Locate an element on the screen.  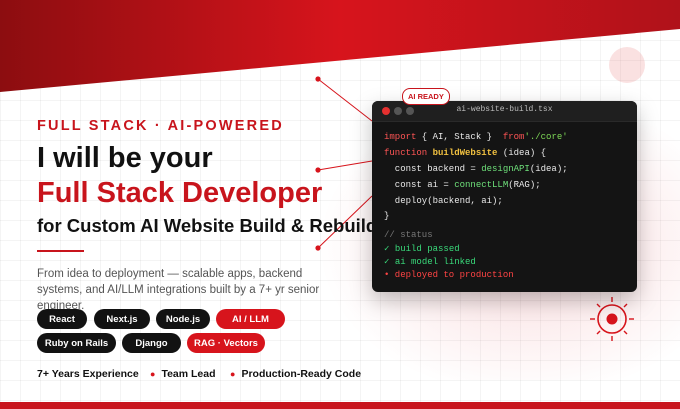
code-line-3: const backend = designAPI(idea); is located at coordinates (476, 169).